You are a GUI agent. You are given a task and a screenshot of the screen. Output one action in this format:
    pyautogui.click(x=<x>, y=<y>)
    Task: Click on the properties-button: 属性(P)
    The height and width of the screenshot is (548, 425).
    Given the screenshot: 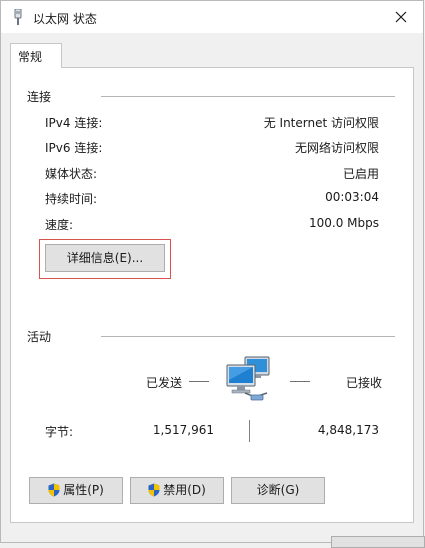 What is the action you would take?
    pyautogui.click(x=76, y=490)
    